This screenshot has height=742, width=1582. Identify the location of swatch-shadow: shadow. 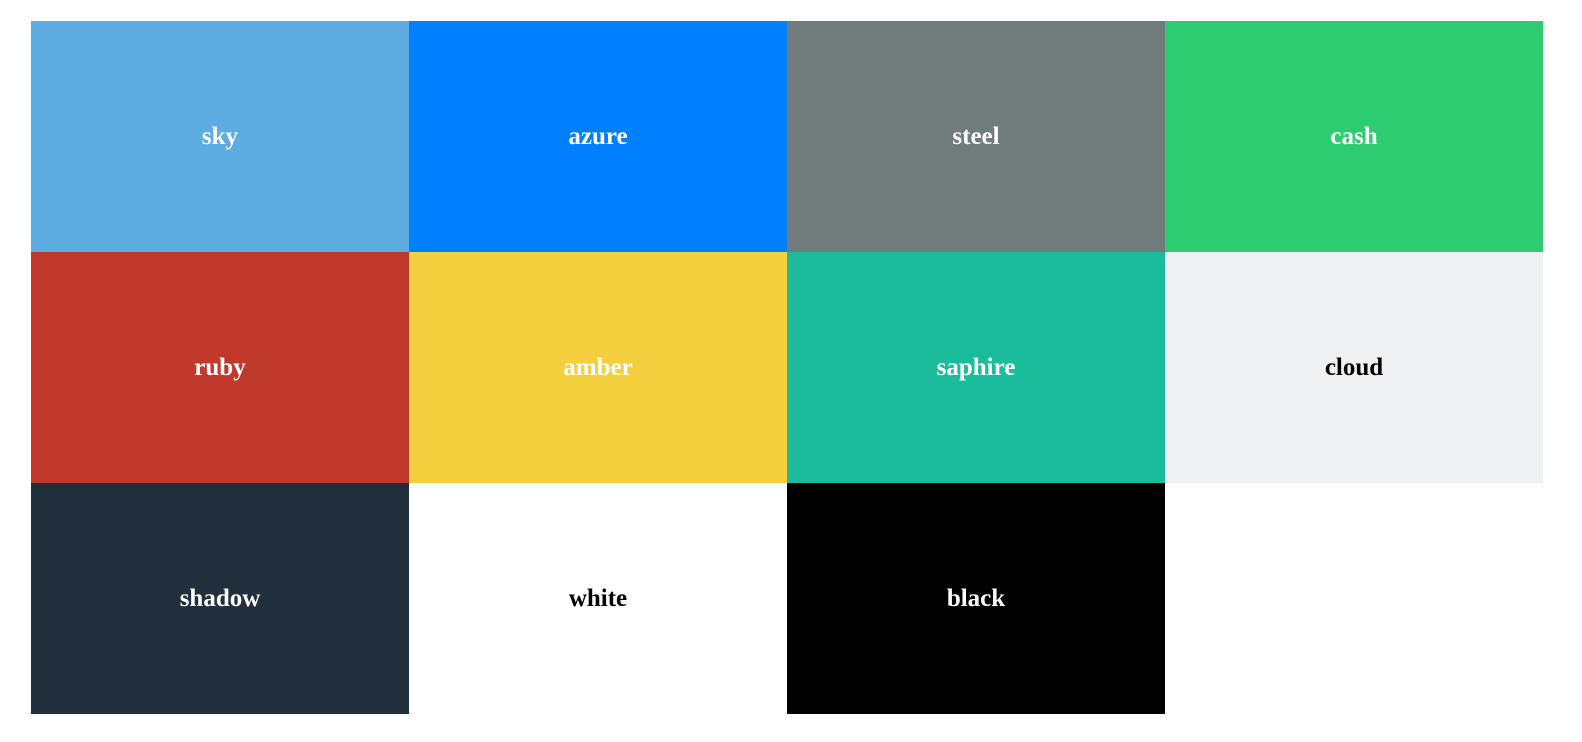
(220, 598).